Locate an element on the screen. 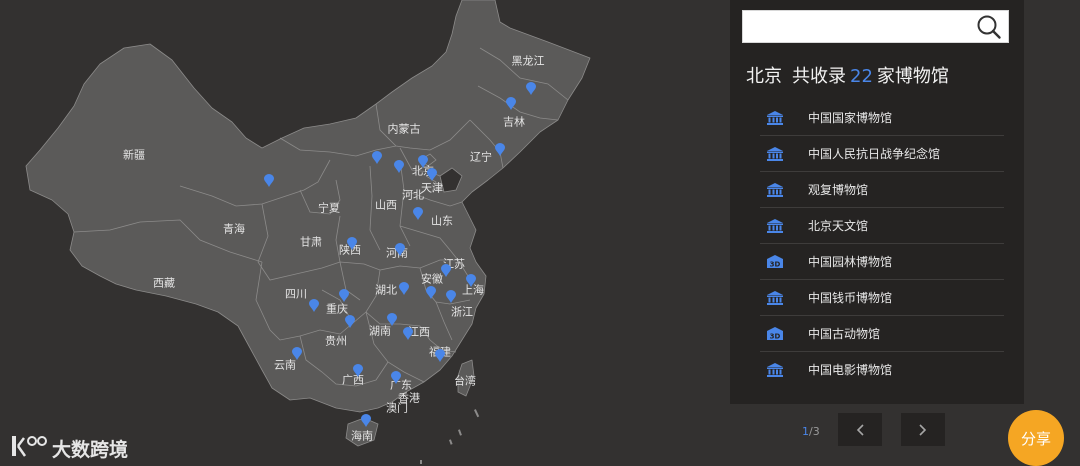 Image resolution: width=1080 pixels, height=466 pixels. museum-item: 中国钱币博物馆 is located at coordinates (882, 298).